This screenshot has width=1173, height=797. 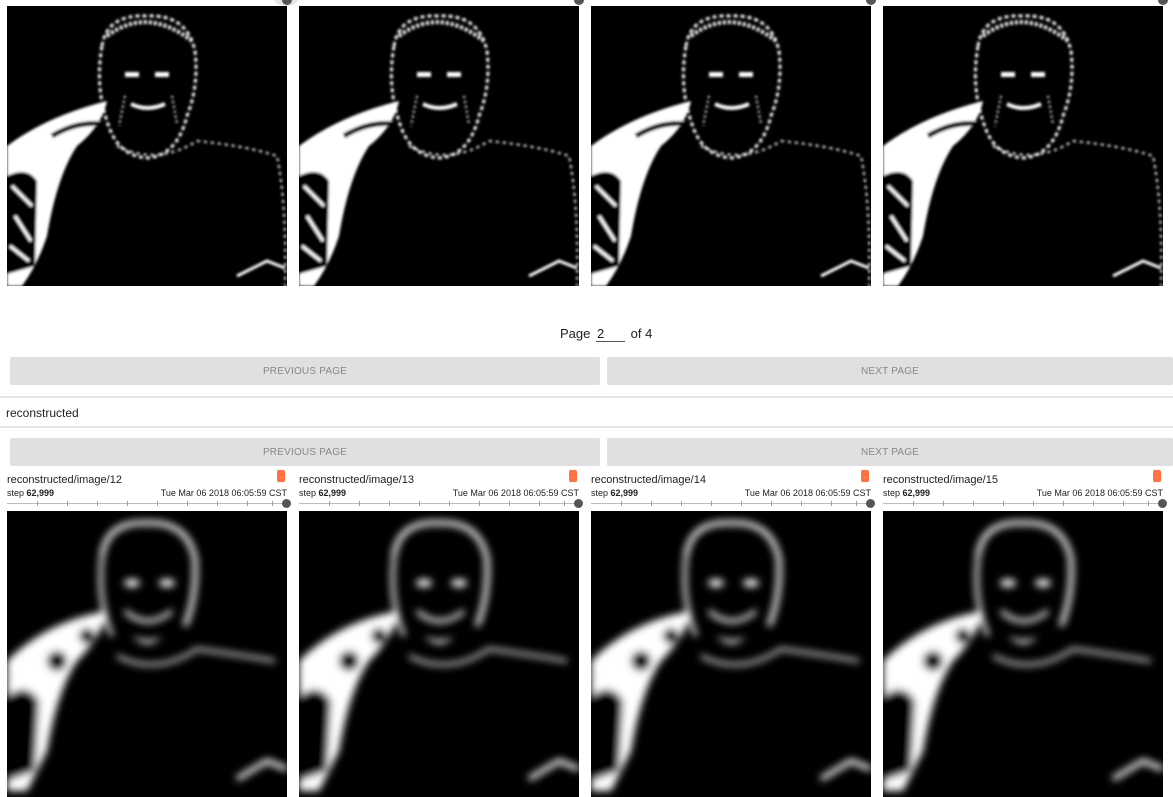 I want to click on page-indicator: Page 2 of 4, so click(x=606, y=334).